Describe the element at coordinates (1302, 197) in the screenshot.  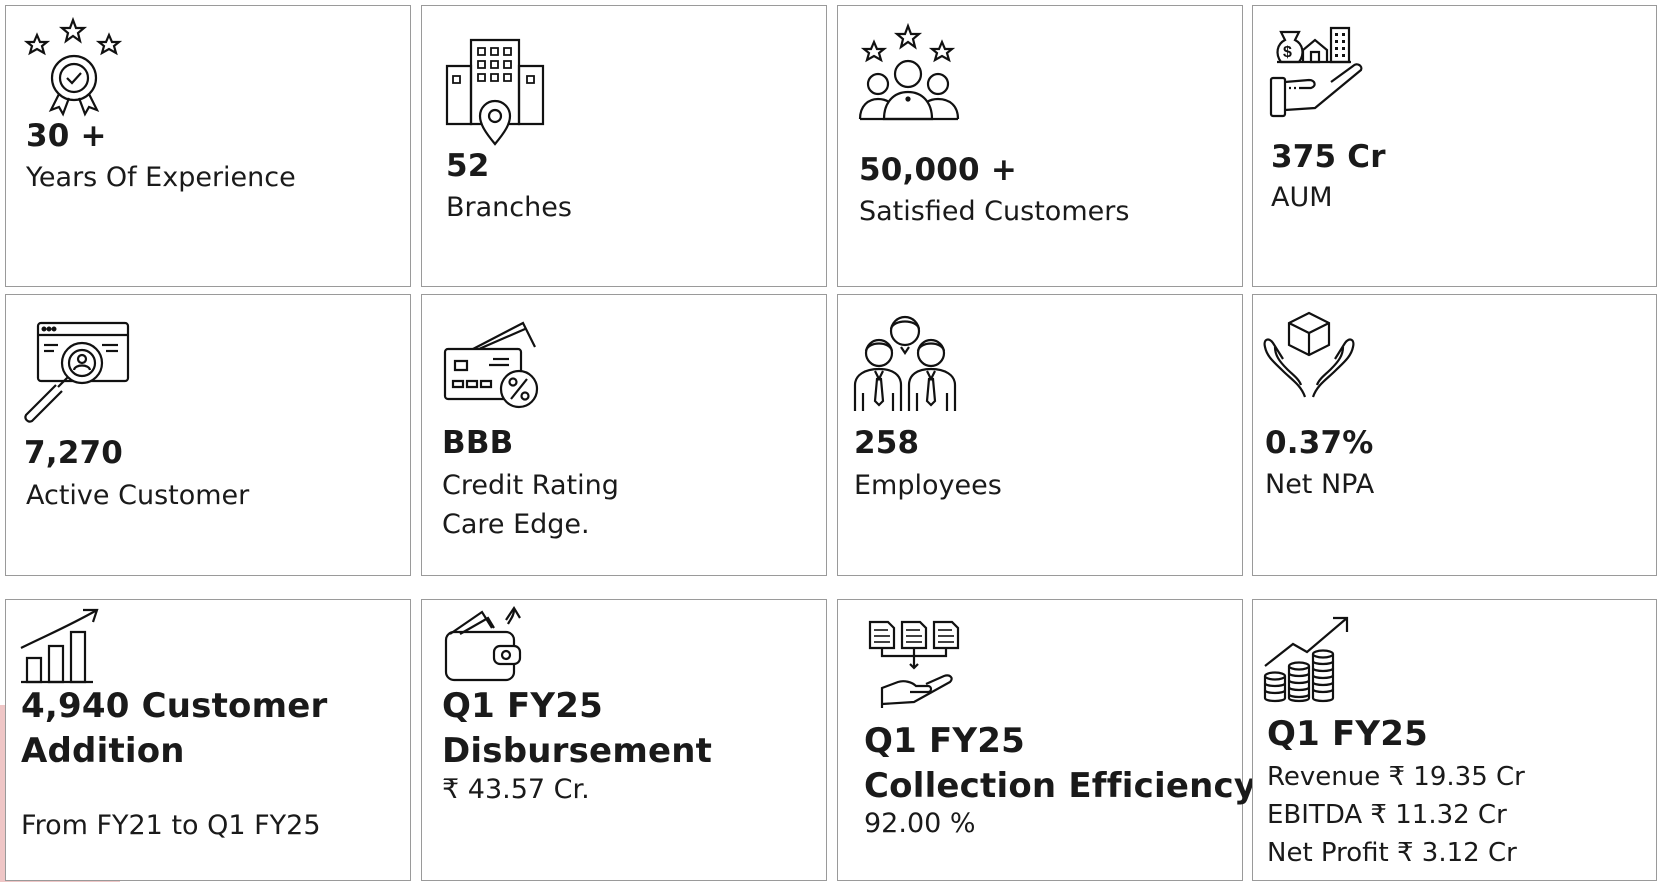
I see `stat-label: AUM` at that location.